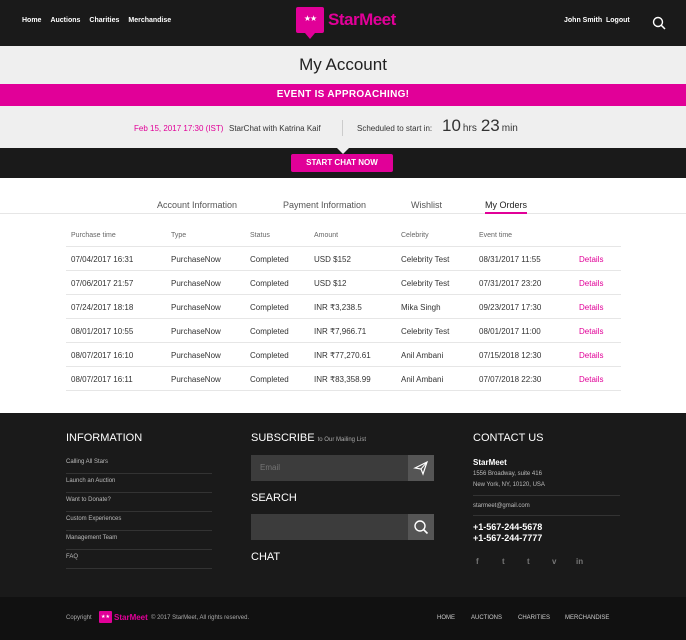 This screenshot has width=686, height=640. What do you see at coordinates (104, 20) in the screenshot?
I see `nav-charities-link: Charities` at bounding box center [104, 20].